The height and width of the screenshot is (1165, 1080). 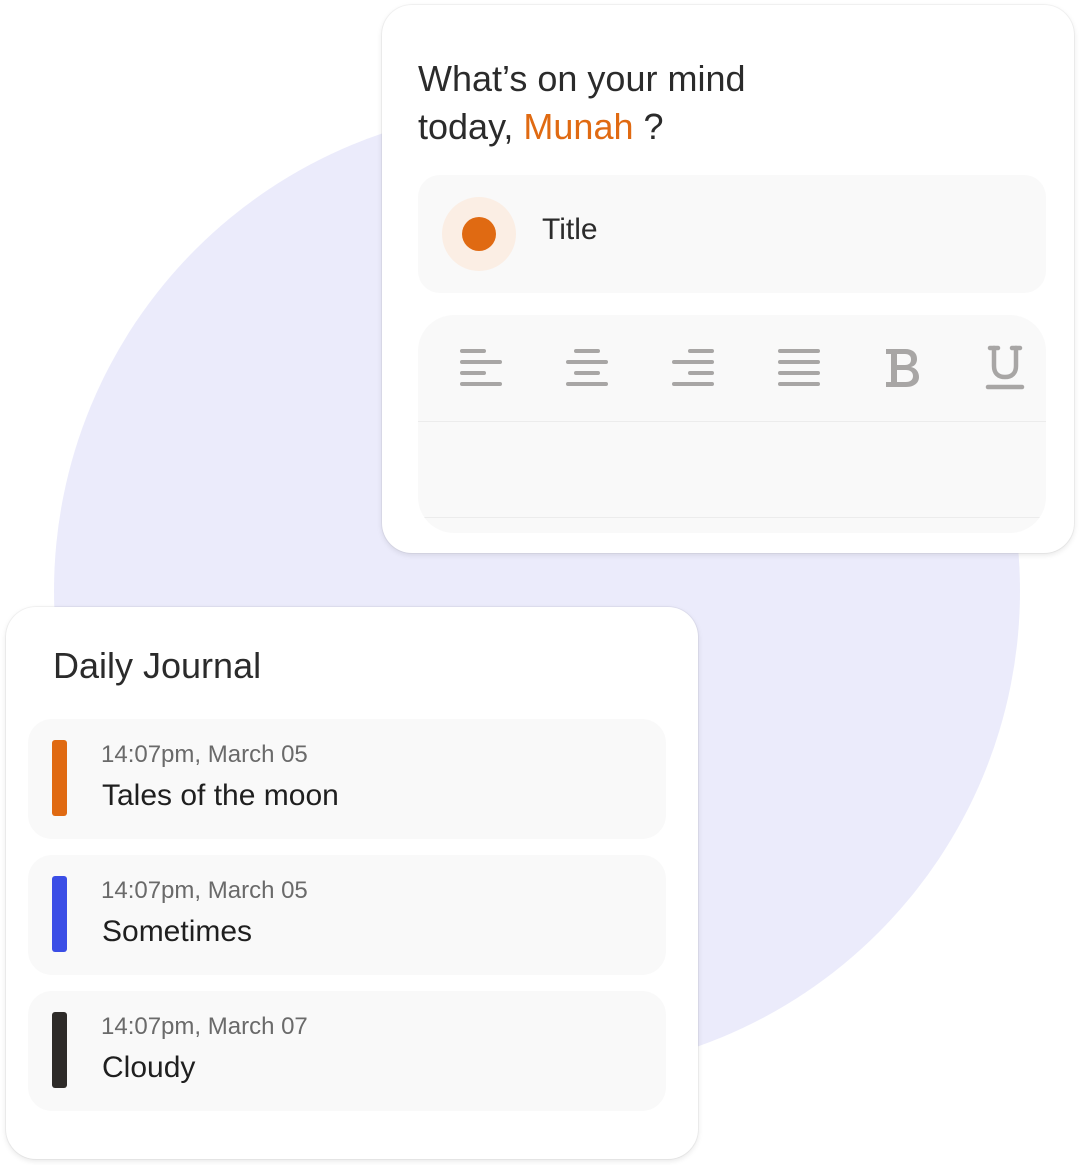 I want to click on align-center-icon, so click(x=587, y=367).